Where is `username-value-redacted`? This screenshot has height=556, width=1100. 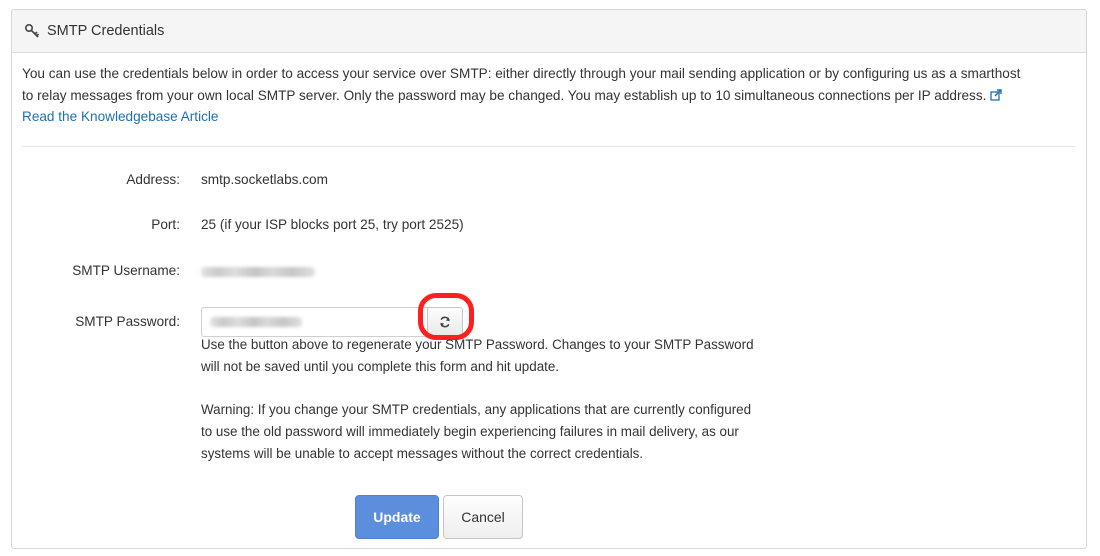
username-value-redacted is located at coordinates (258, 272).